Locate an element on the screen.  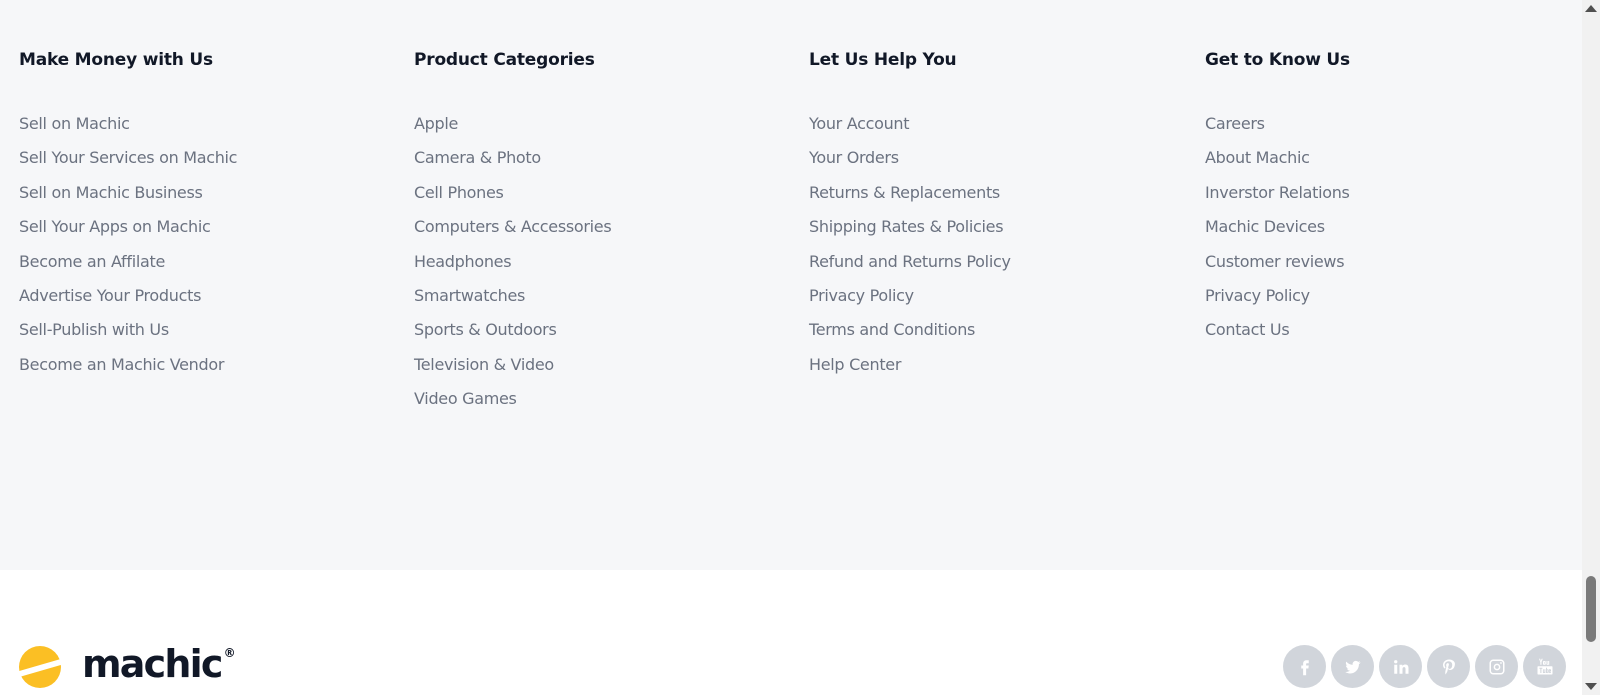
linkedin-icon is located at coordinates (1400, 666).